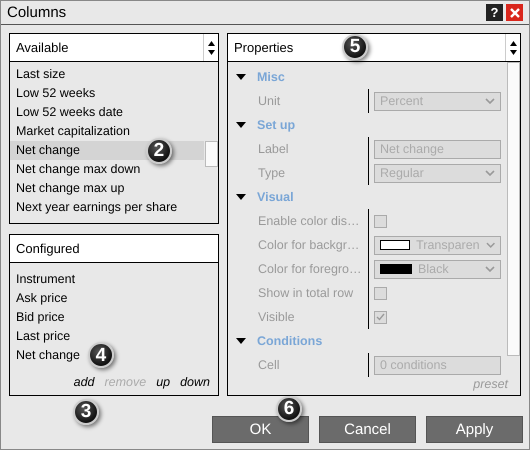 This screenshot has width=530, height=450. What do you see at coordinates (48, 355) in the screenshot?
I see `configured-item: Net change` at bounding box center [48, 355].